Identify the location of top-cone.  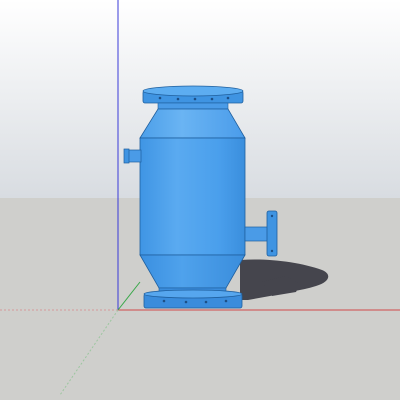
(192, 123).